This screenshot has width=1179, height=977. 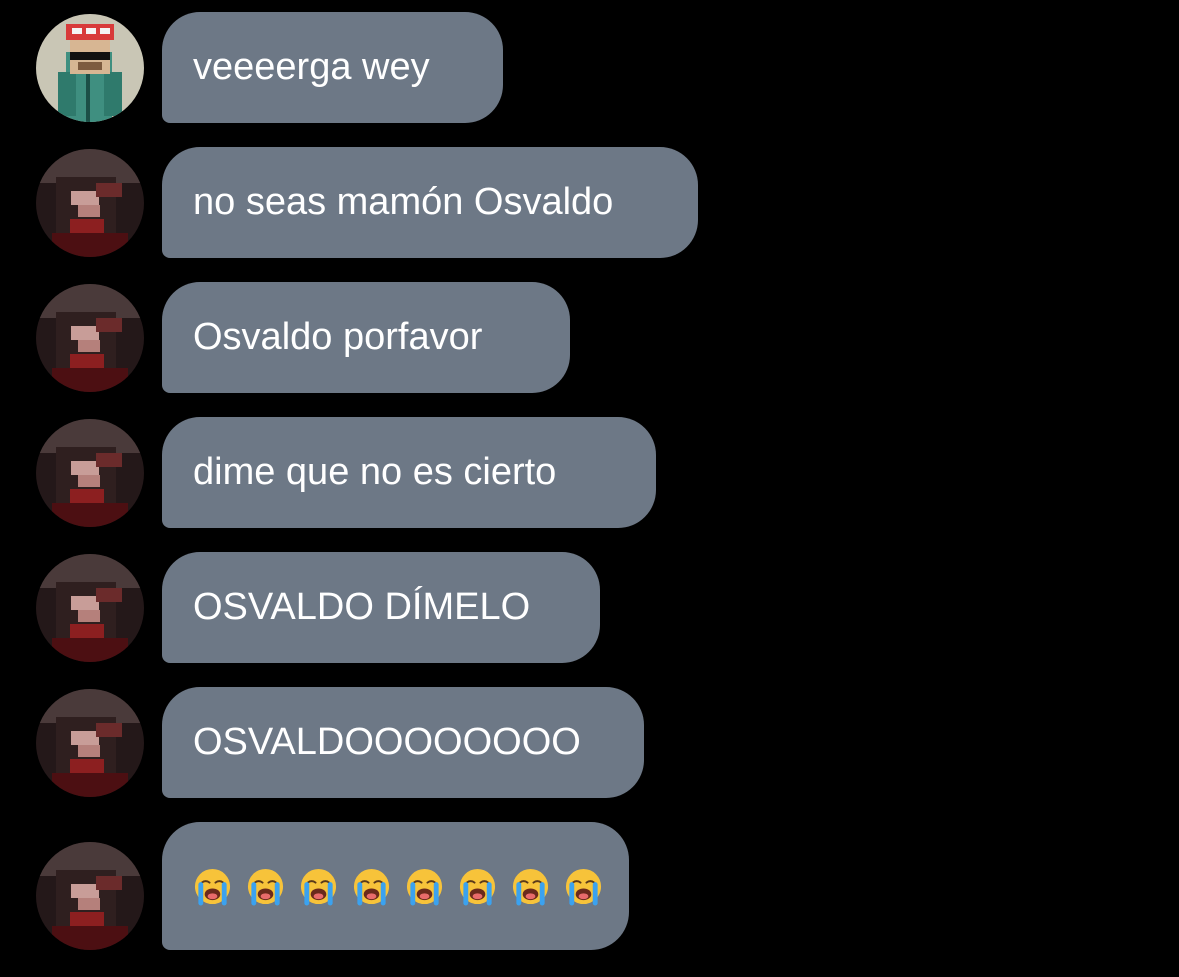 What do you see at coordinates (409, 472) in the screenshot?
I see `message-bubble: dime que no es cierto` at bounding box center [409, 472].